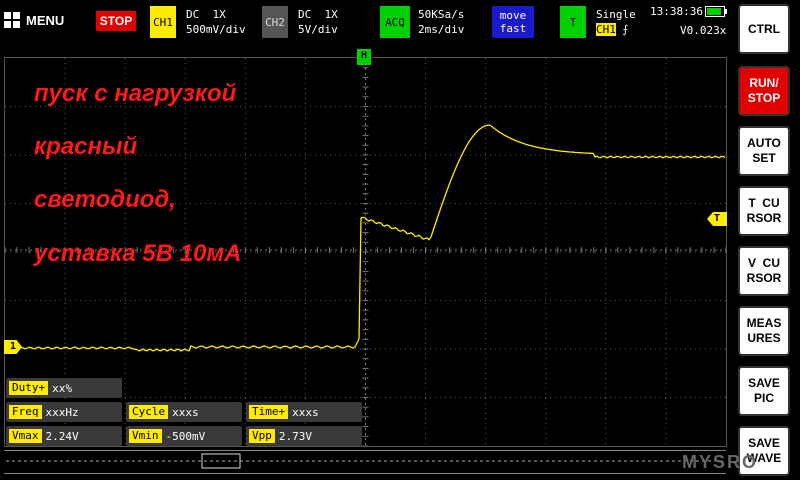 This screenshot has height=480, width=800. I want to click on acq-timebase: 2ms/div, so click(441, 29).